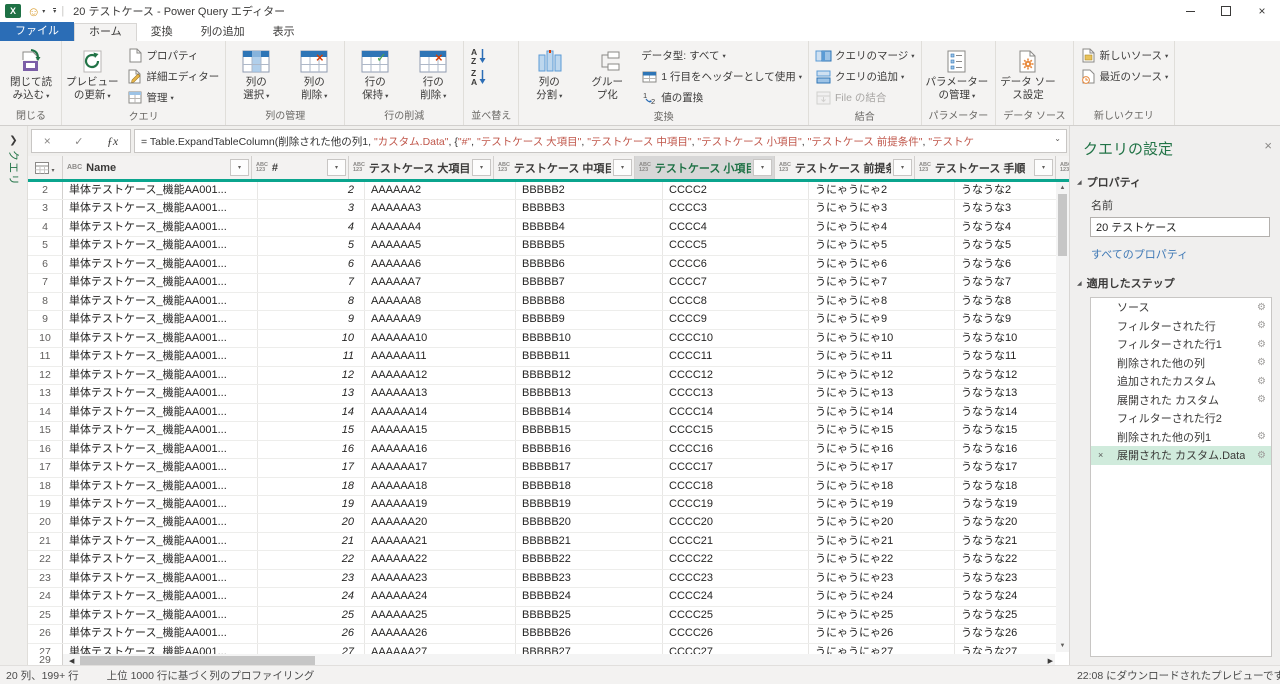 This screenshot has height=684, width=1280. Describe the element at coordinates (433, 72) in the screenshot. I see `remove-rows-button: × 行の 削除 ▾` at that location.